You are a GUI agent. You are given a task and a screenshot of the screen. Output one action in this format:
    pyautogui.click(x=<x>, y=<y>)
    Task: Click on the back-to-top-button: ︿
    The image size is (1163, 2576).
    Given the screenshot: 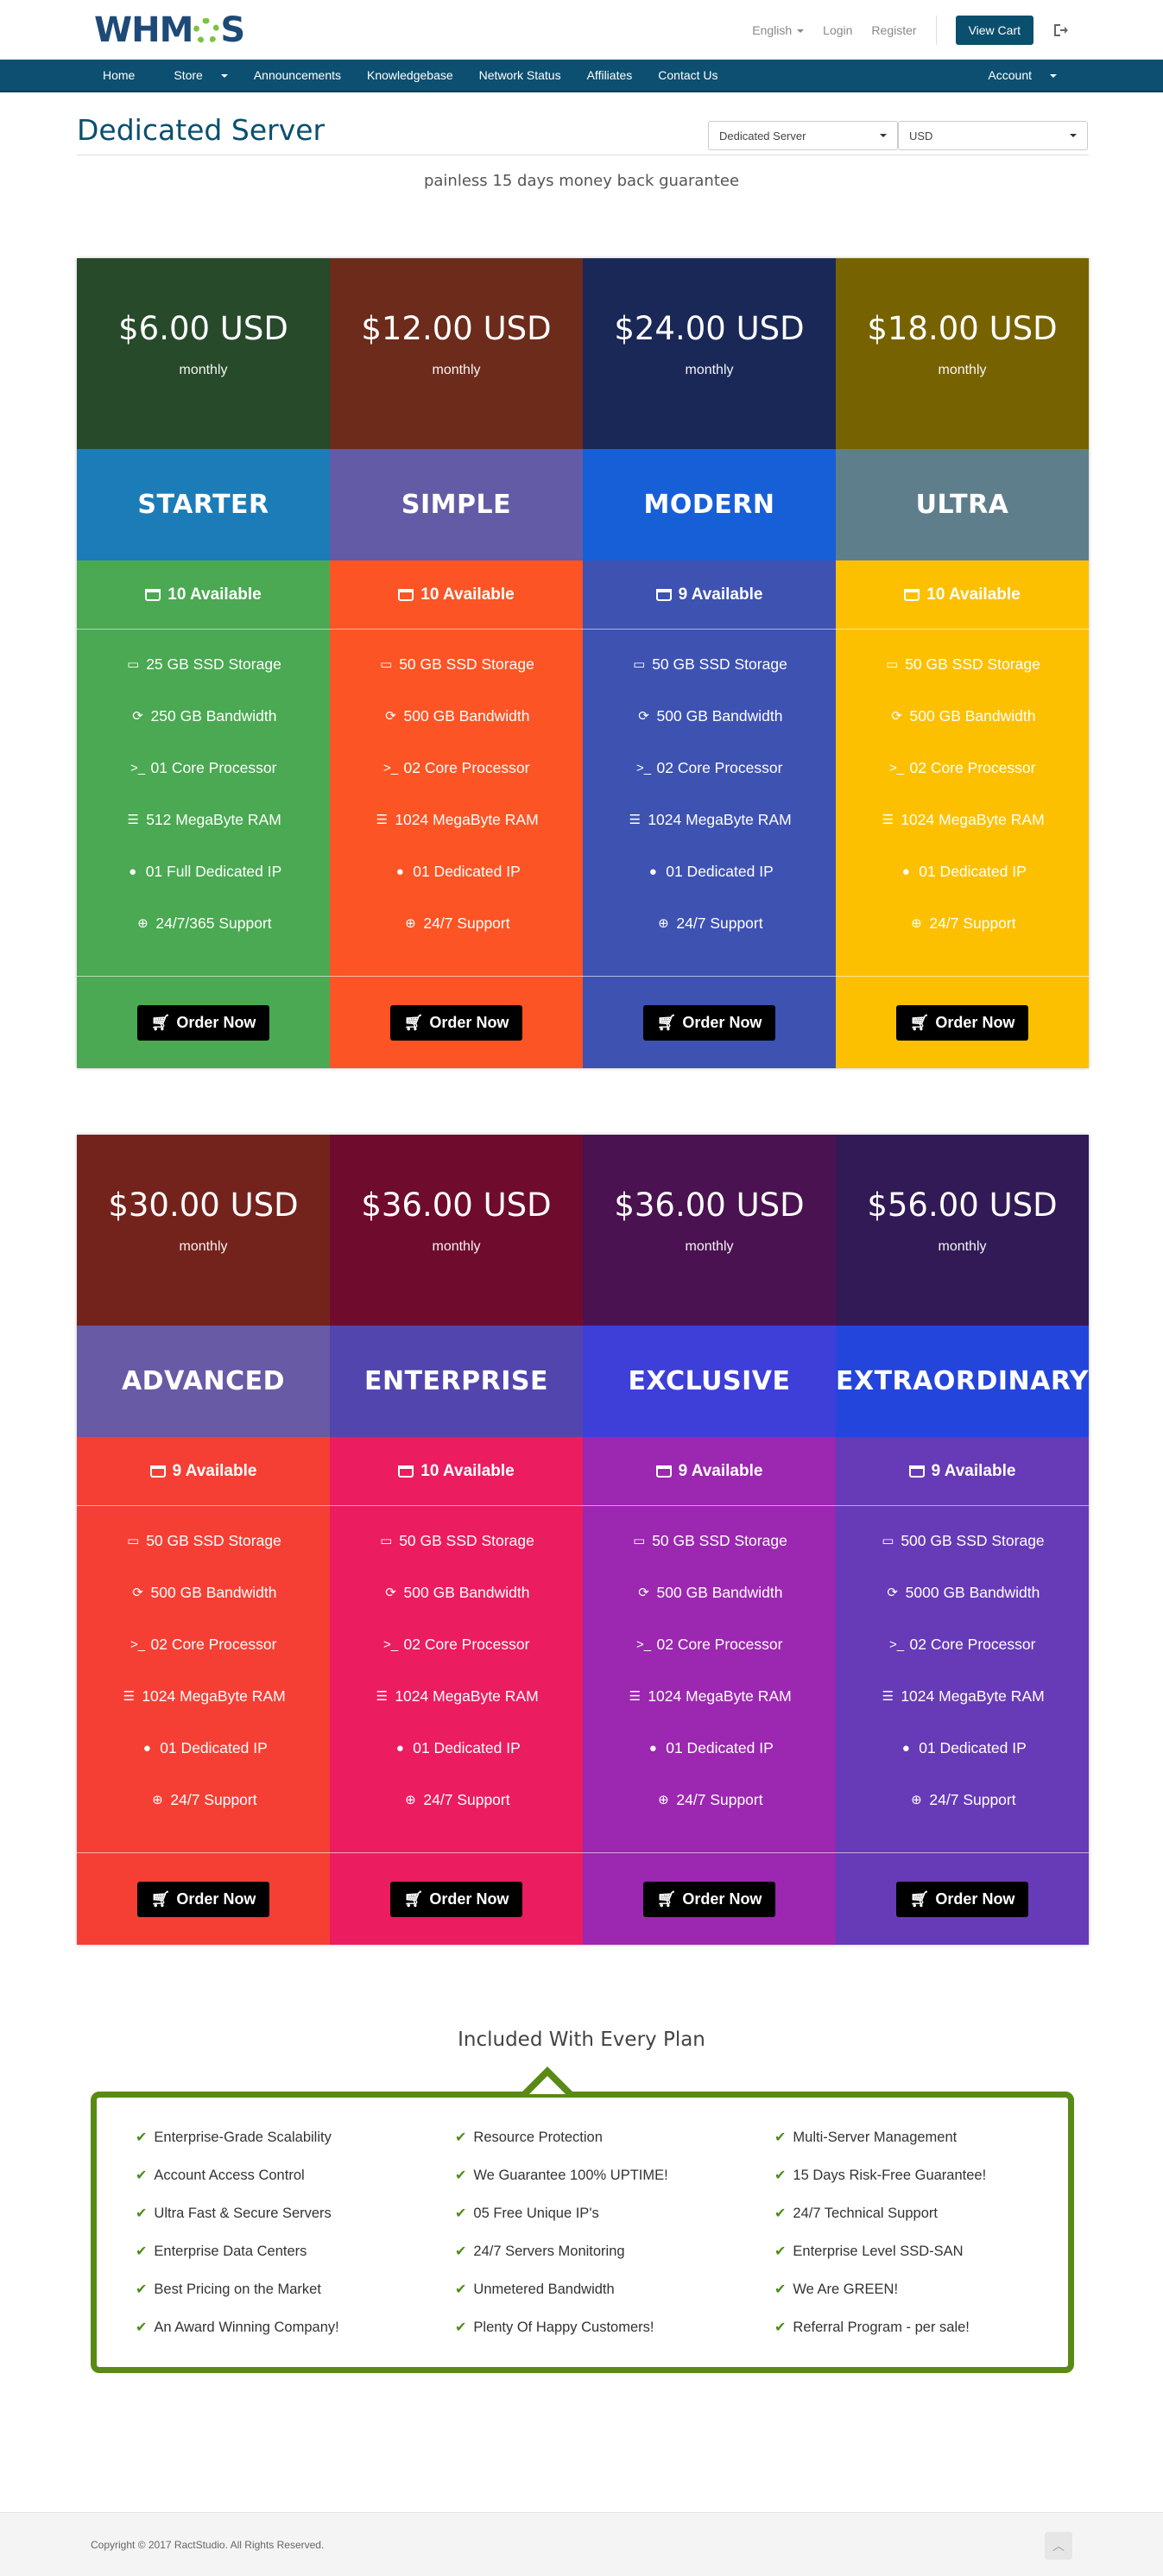 What is the action you would take?
    pyautogui.click(x=1058, y=2546)
    